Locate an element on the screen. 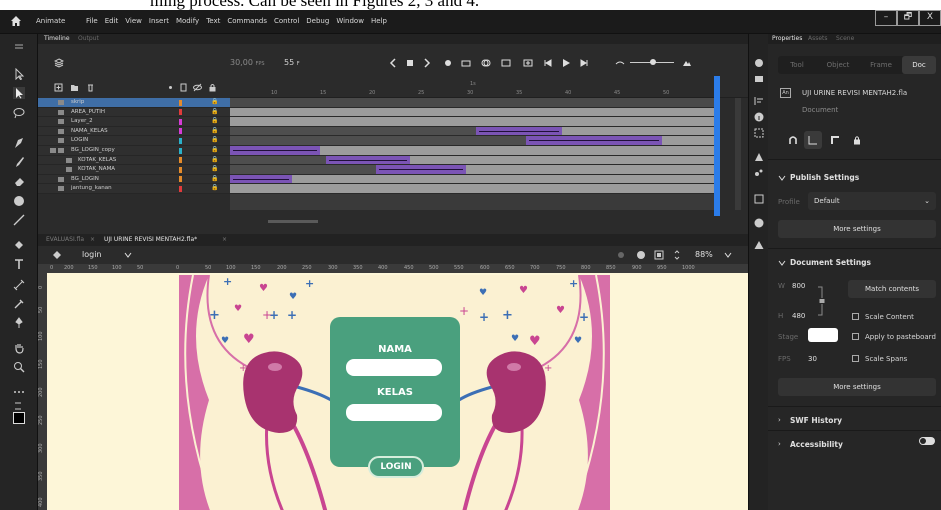  scale-content-checkbox is located at coordinates (855, 316).